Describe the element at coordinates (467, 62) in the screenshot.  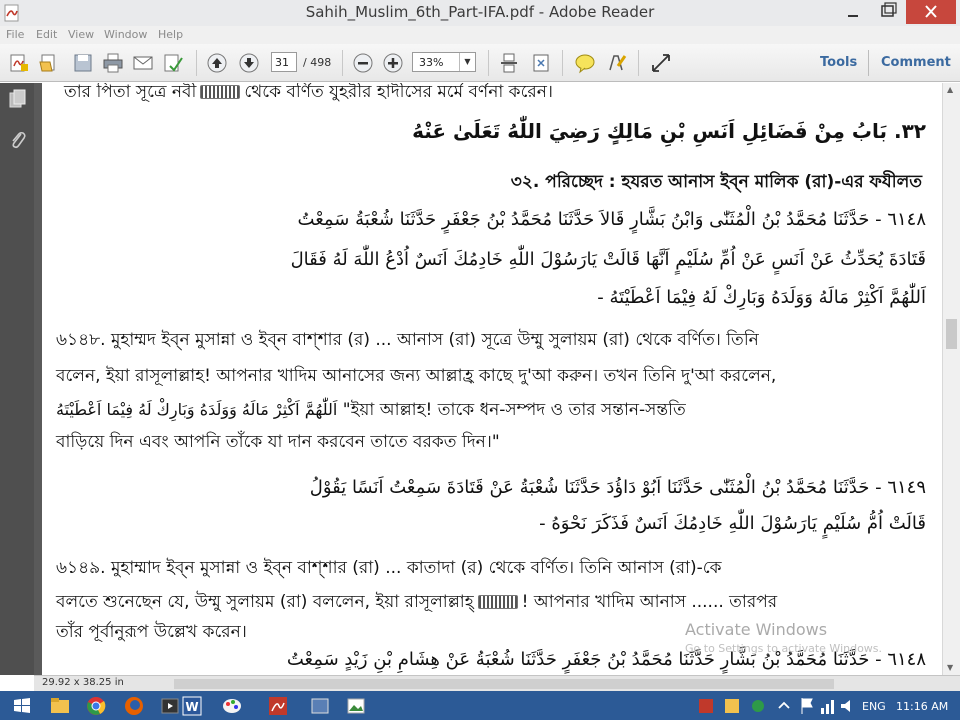
I see `chevron-down-icon: ▼` at that location.